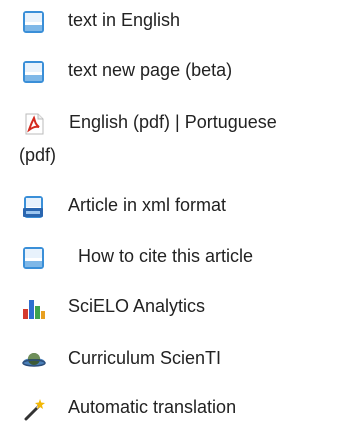  I want to click on planet-icon, so click(34, 360).